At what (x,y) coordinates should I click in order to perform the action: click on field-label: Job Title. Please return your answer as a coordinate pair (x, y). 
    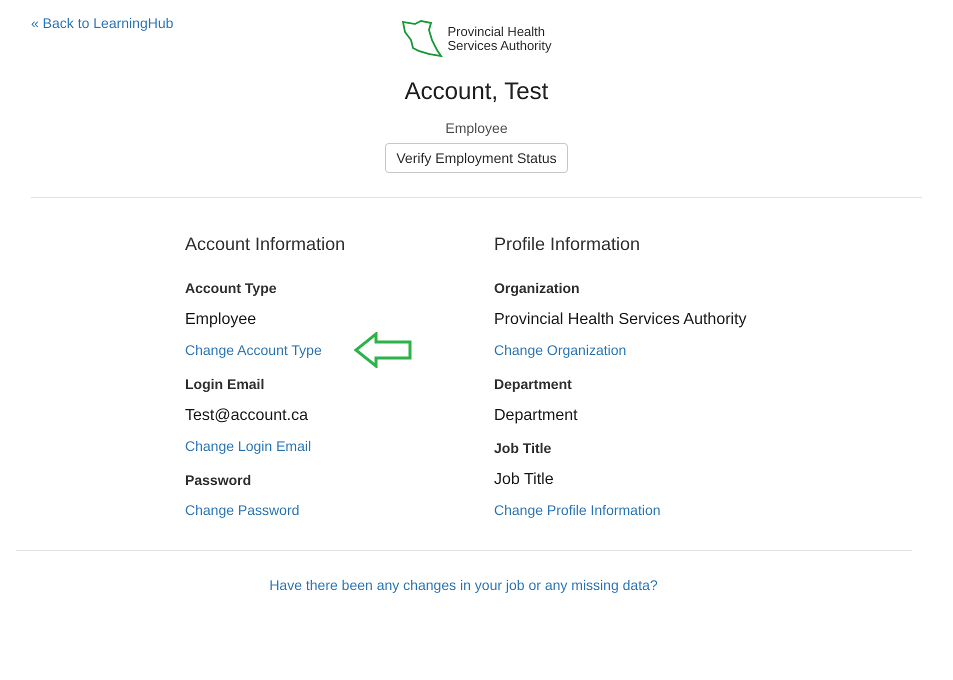
    Looking at the image, I should click on (523, 448).